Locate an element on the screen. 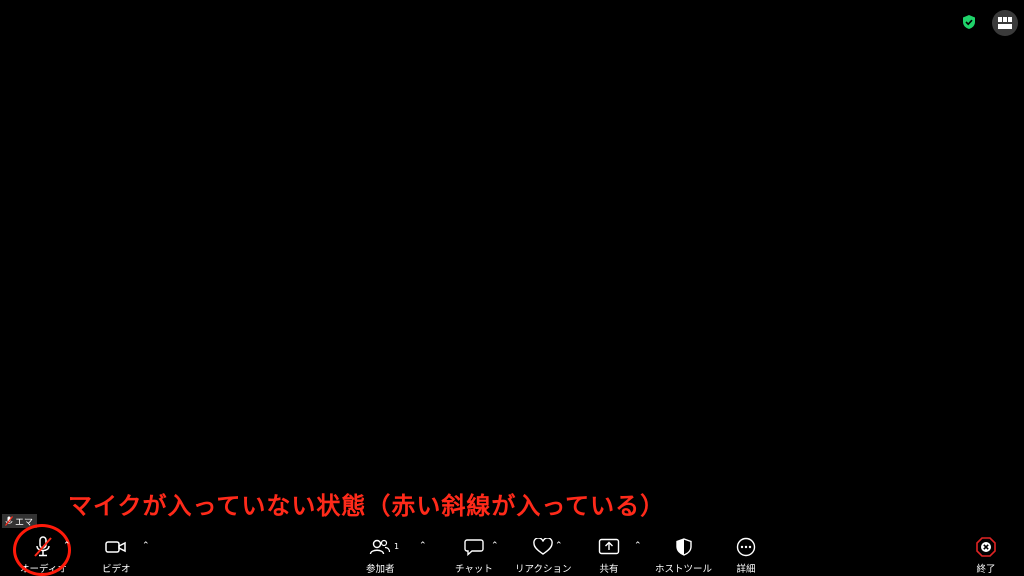 Image resolution: width=1024 pixels, height=576 pixels. grid-view-icon is located at coordinates (1005, 23).